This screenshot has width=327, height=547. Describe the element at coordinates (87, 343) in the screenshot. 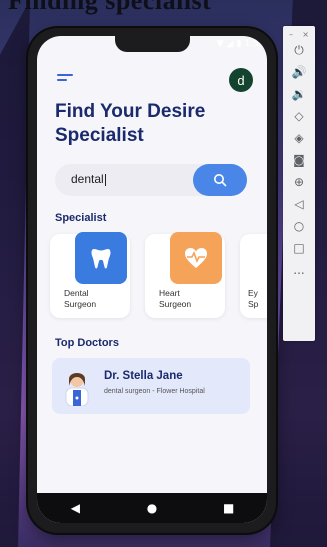

I see `top-doctors-section-title: Top Doctors` at that location.